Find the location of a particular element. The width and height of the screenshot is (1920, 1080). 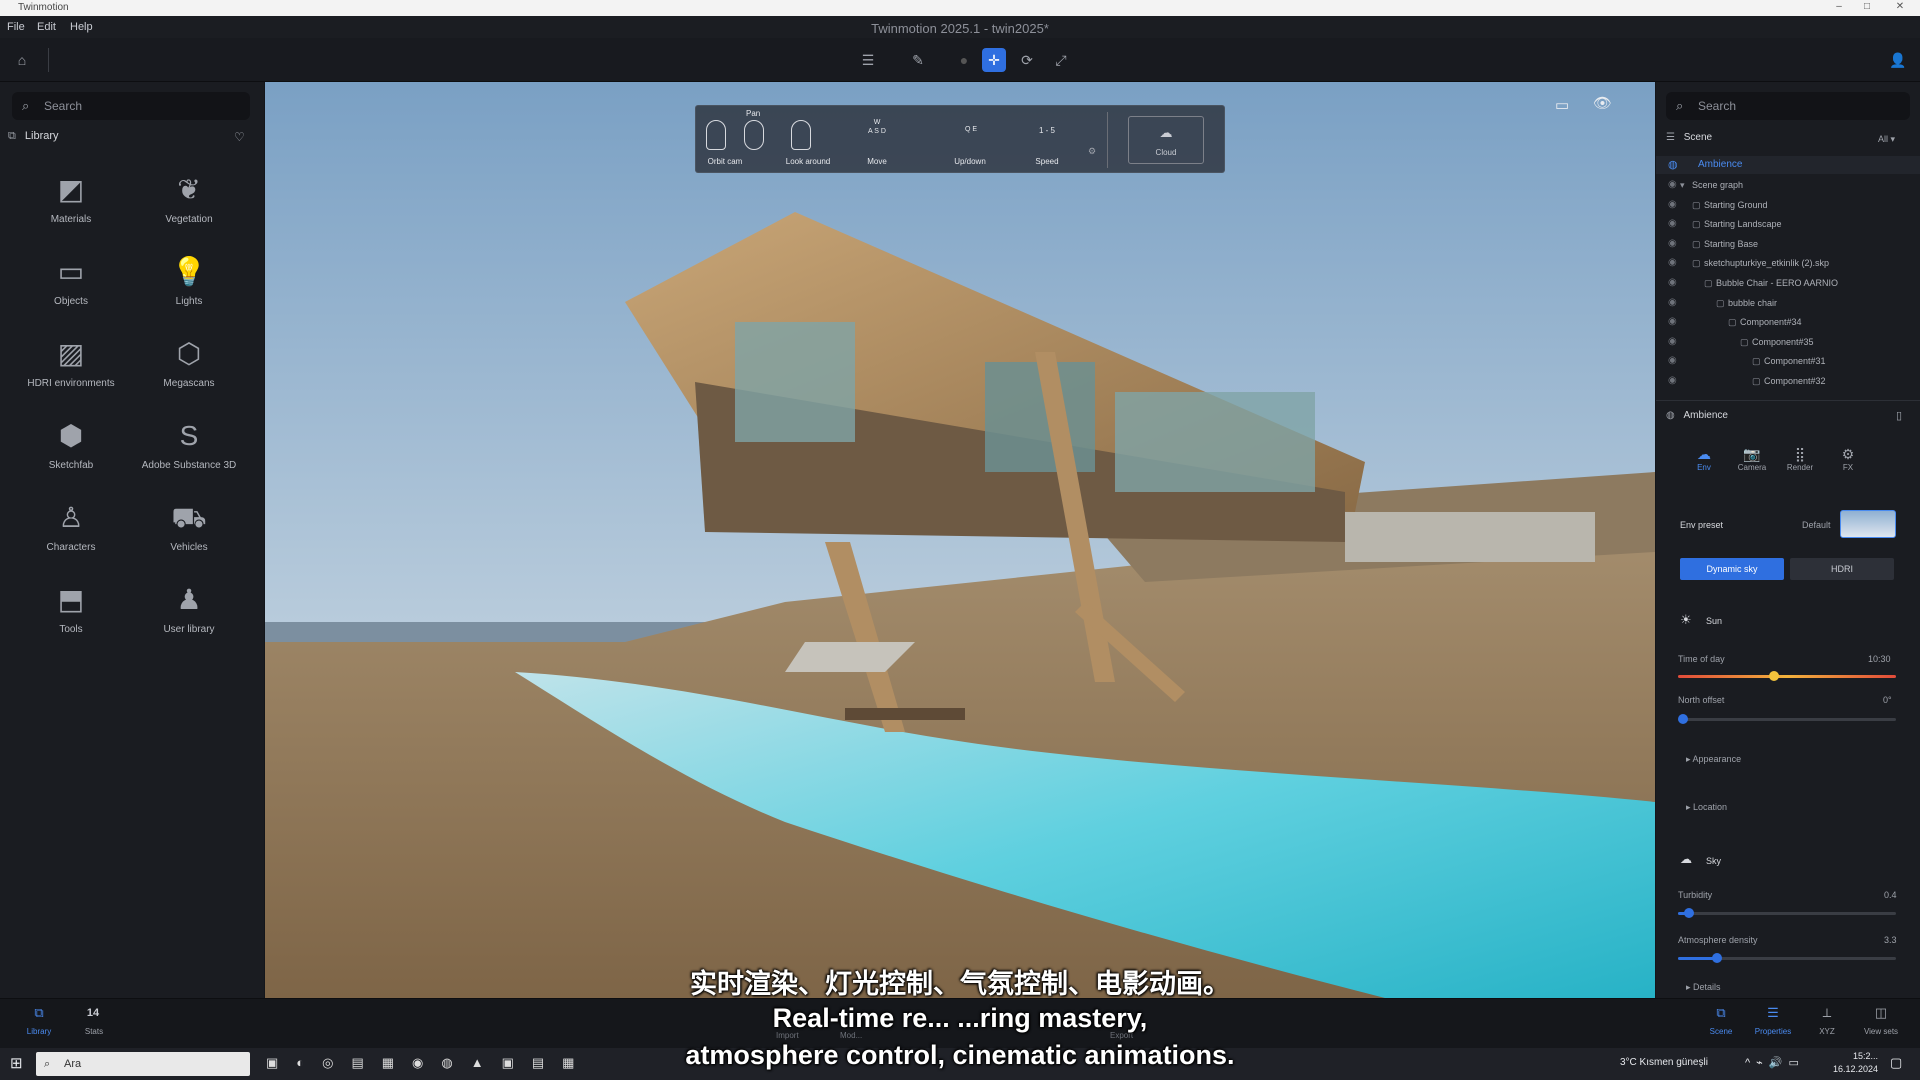

scene-graph-row: ◉ ▢ Component#31 is located at coordinates (1788, 361).